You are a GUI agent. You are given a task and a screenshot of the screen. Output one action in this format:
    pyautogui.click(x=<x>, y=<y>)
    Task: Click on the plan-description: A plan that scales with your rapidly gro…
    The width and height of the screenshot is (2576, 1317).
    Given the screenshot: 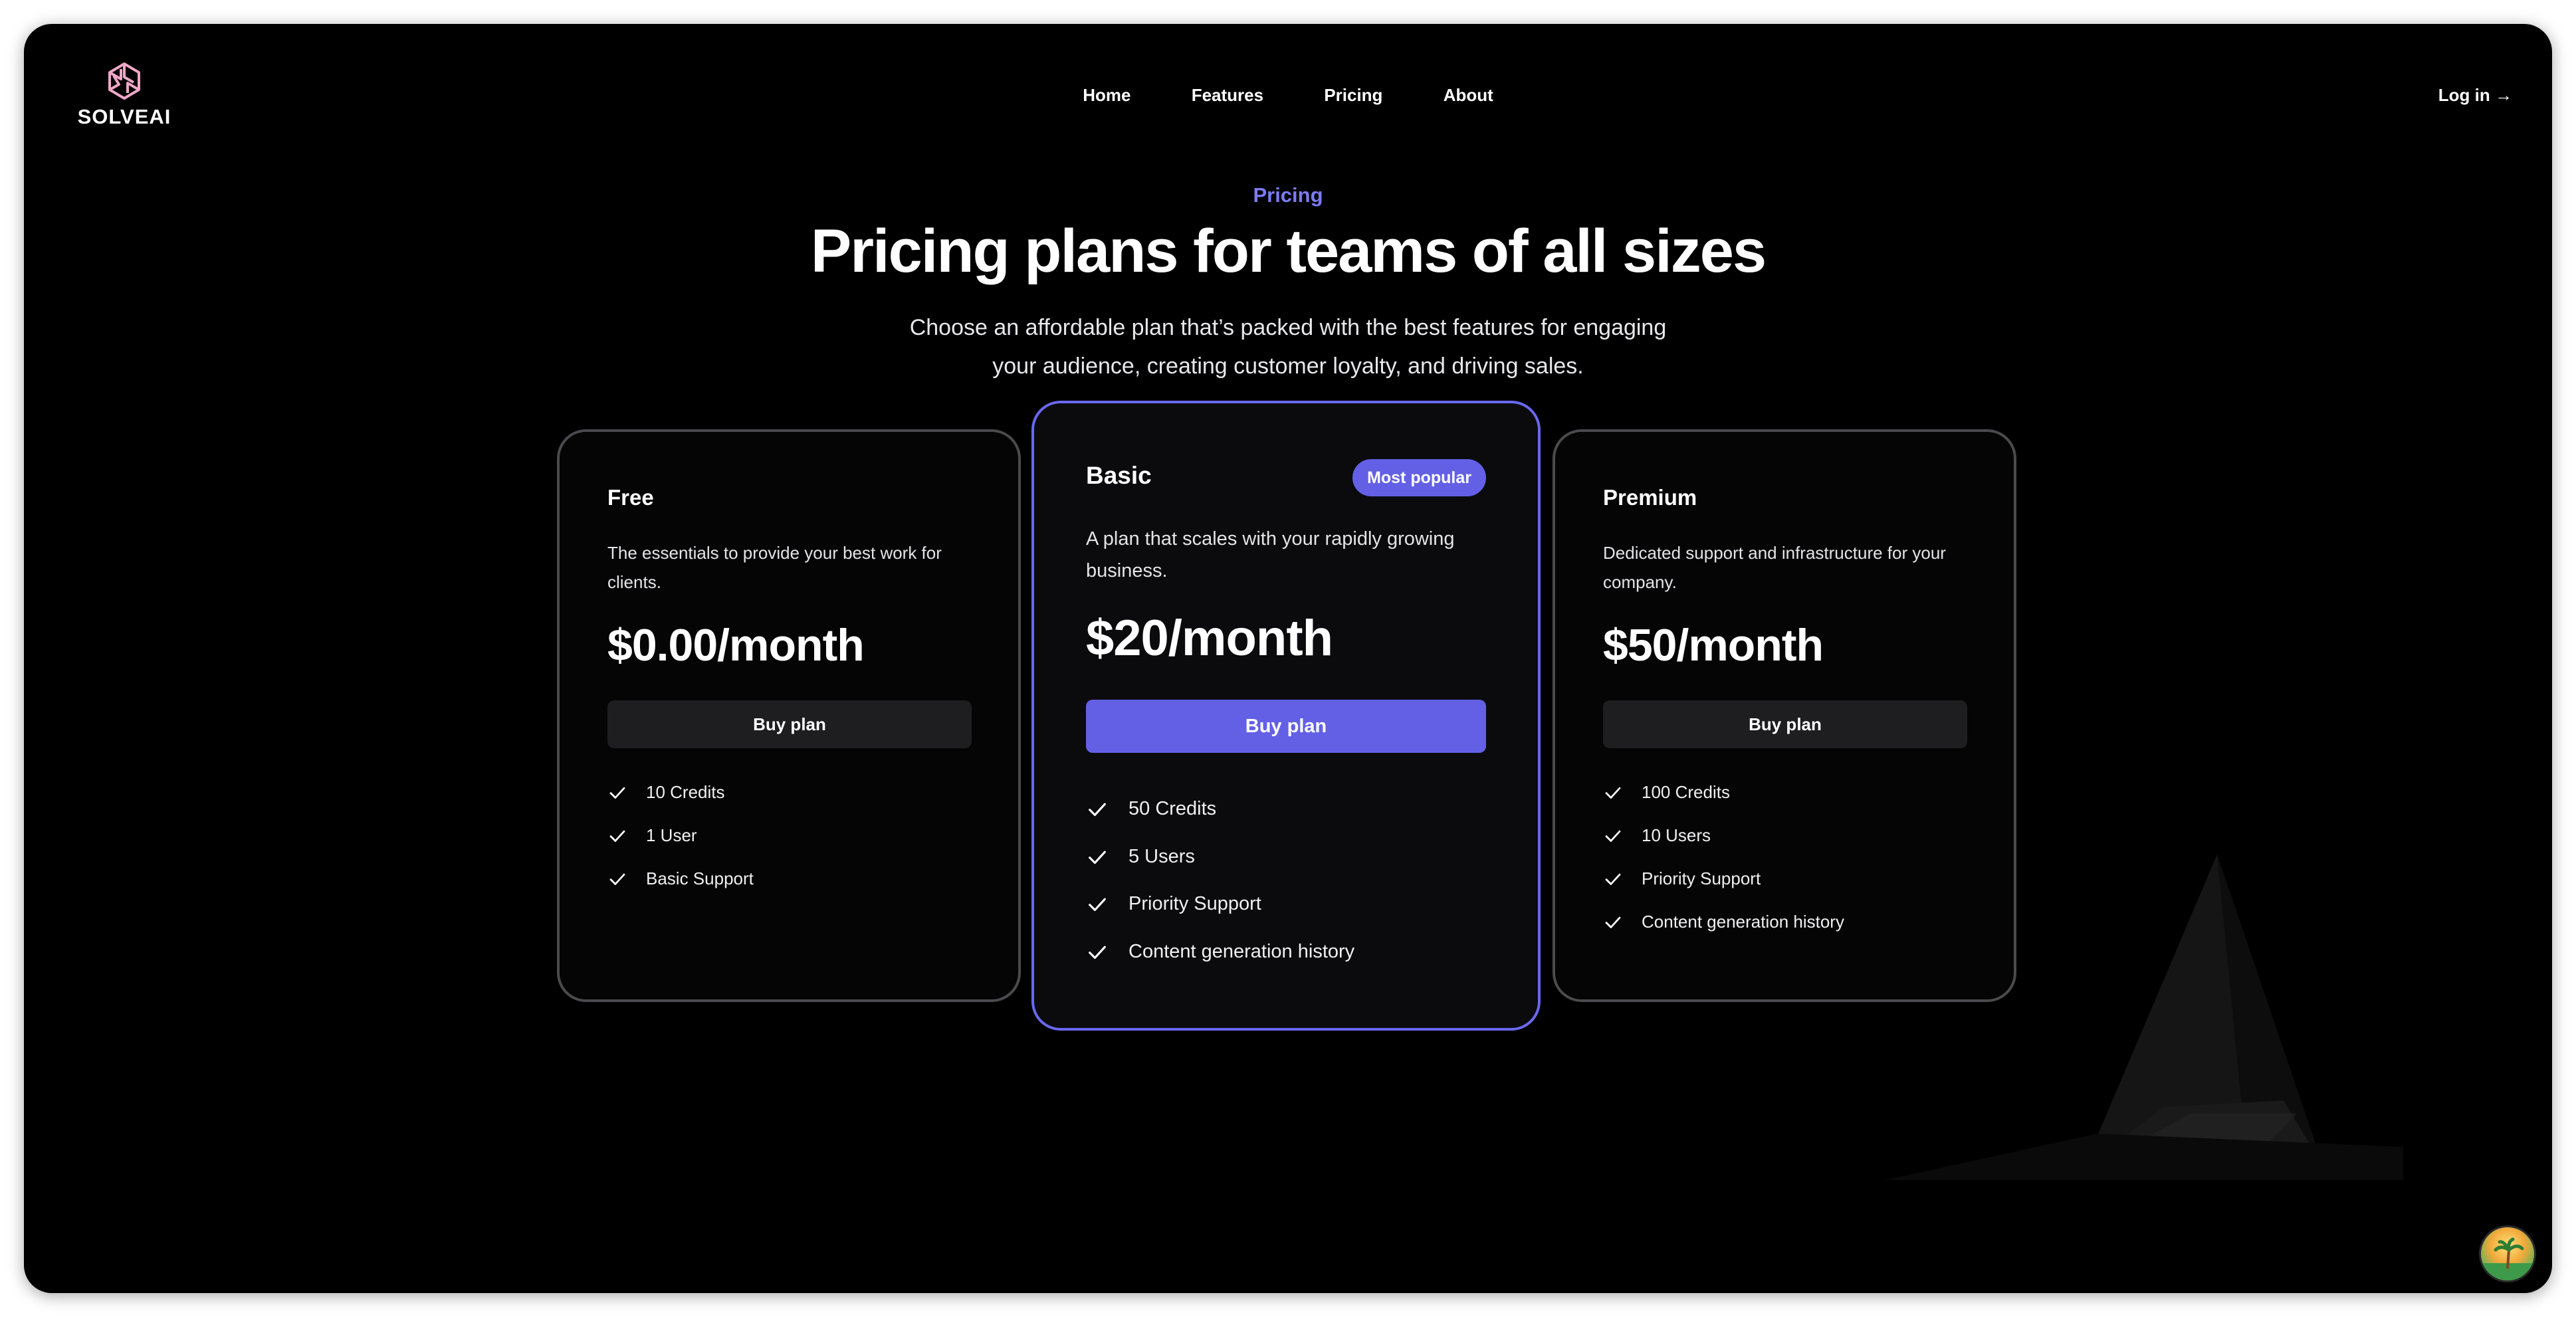 What is the action you would take?
    pyautogui.click(x=1270, y=554)
    